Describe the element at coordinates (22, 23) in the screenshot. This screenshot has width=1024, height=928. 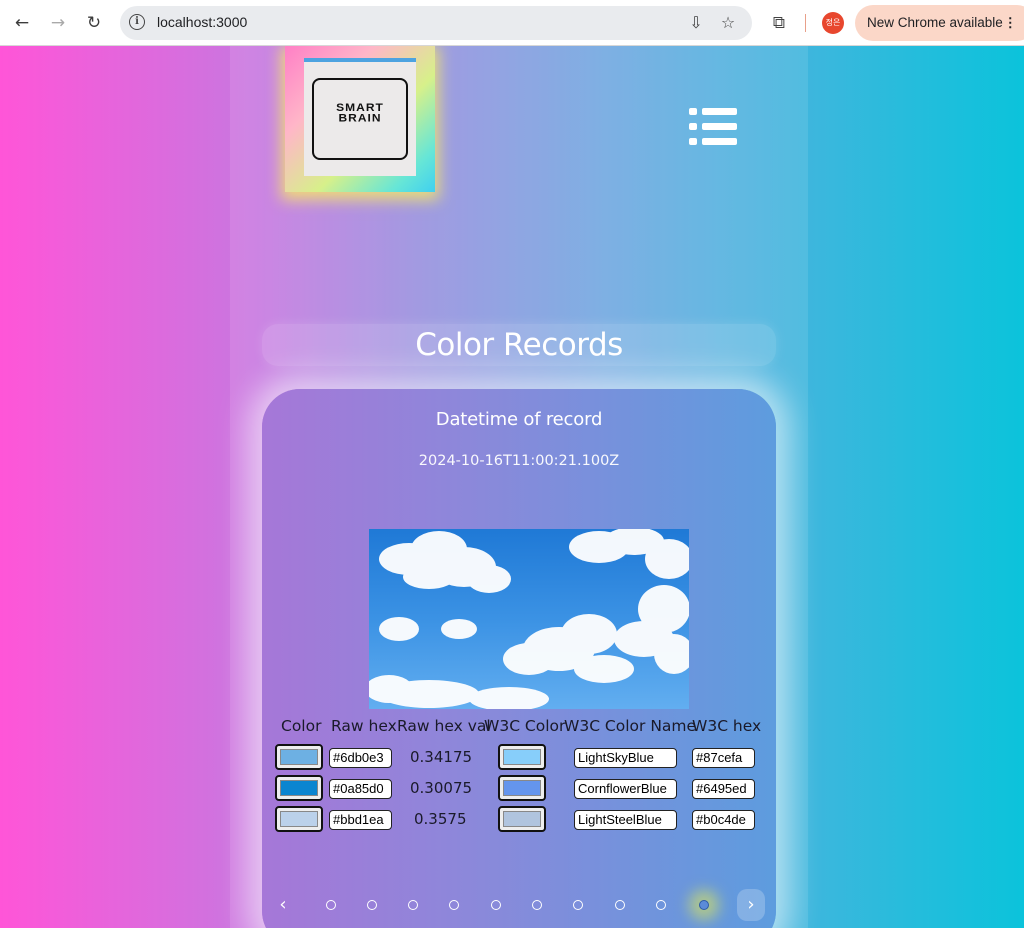
I see `back-icon: ←` at that location.